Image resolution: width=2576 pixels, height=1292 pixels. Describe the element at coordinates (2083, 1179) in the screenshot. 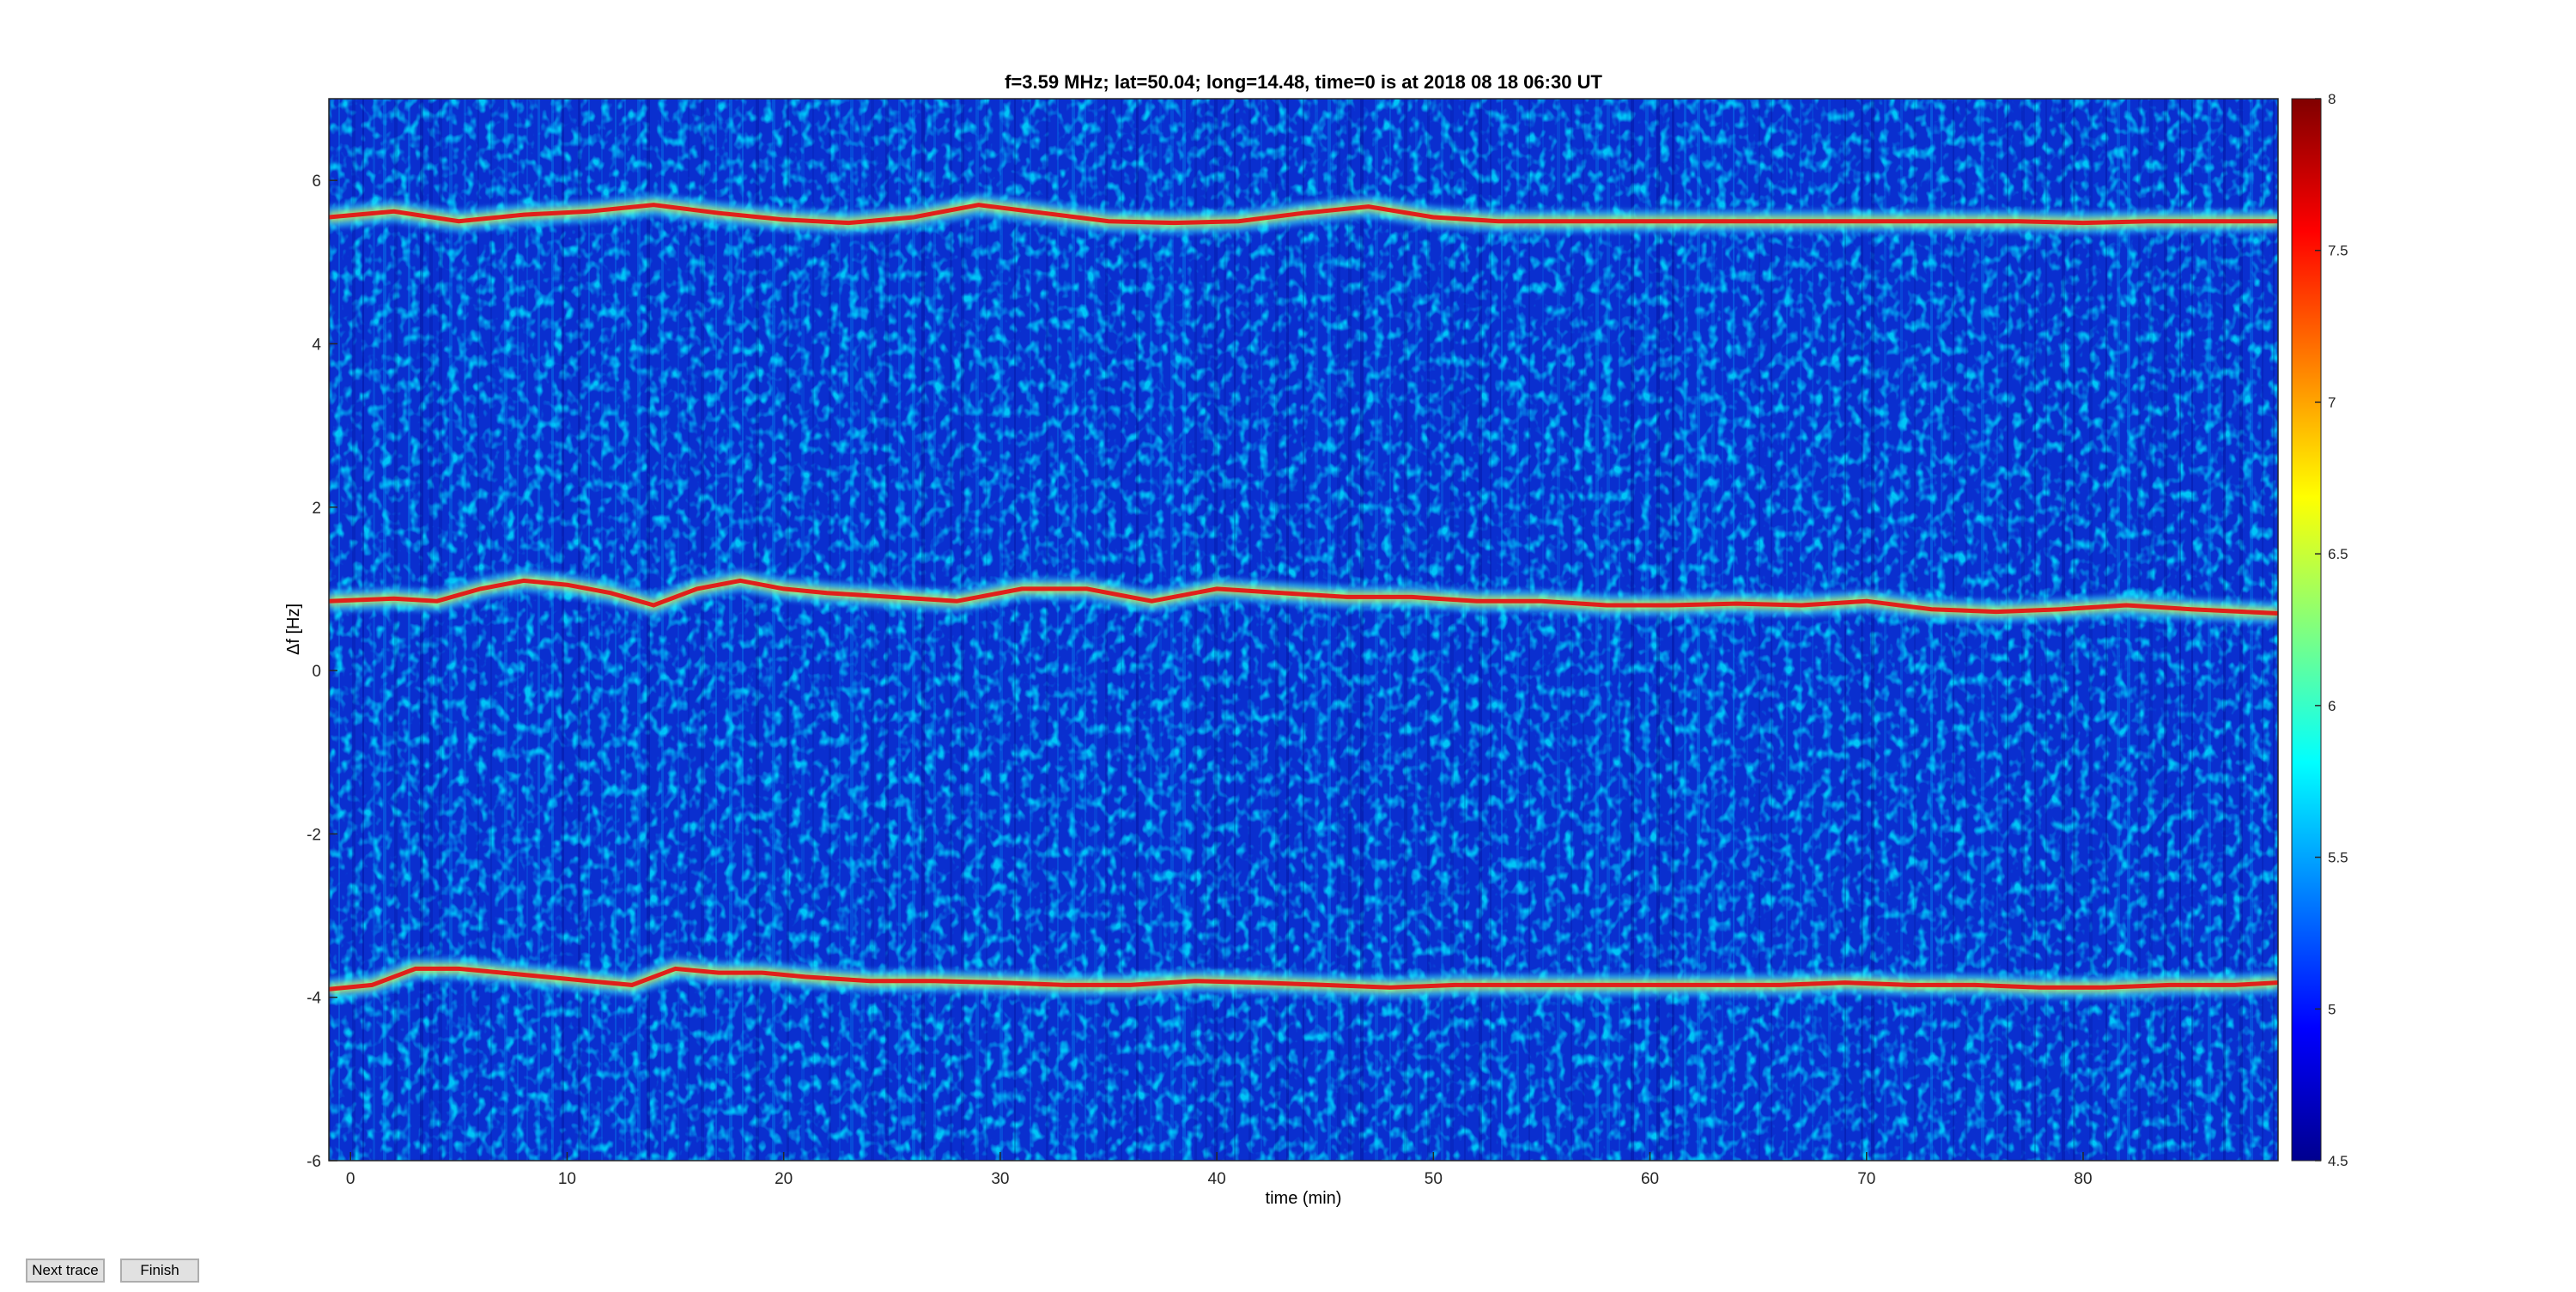

I see `x-tick-label: 80` at that location.